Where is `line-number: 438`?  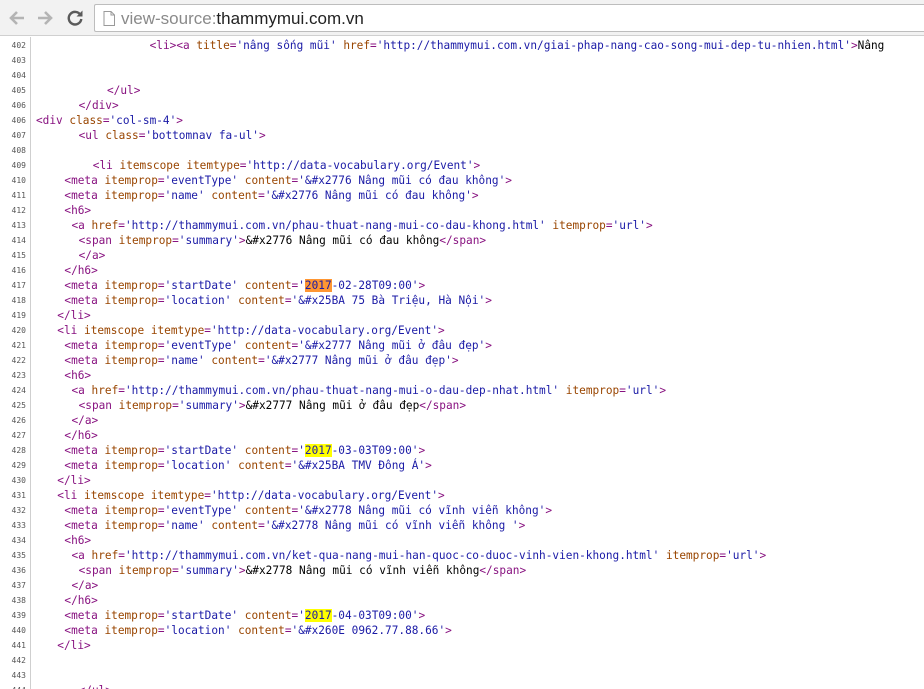
line-number: 438 is located at coordinates (18, 600).